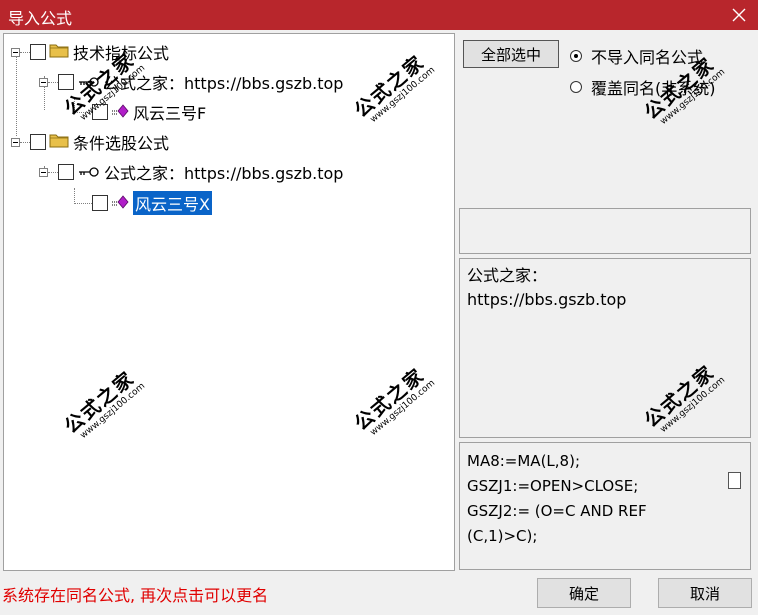  I want to click on radio-overwrite-duplicates: 覆盖同名(非系统), so click(643, 87).